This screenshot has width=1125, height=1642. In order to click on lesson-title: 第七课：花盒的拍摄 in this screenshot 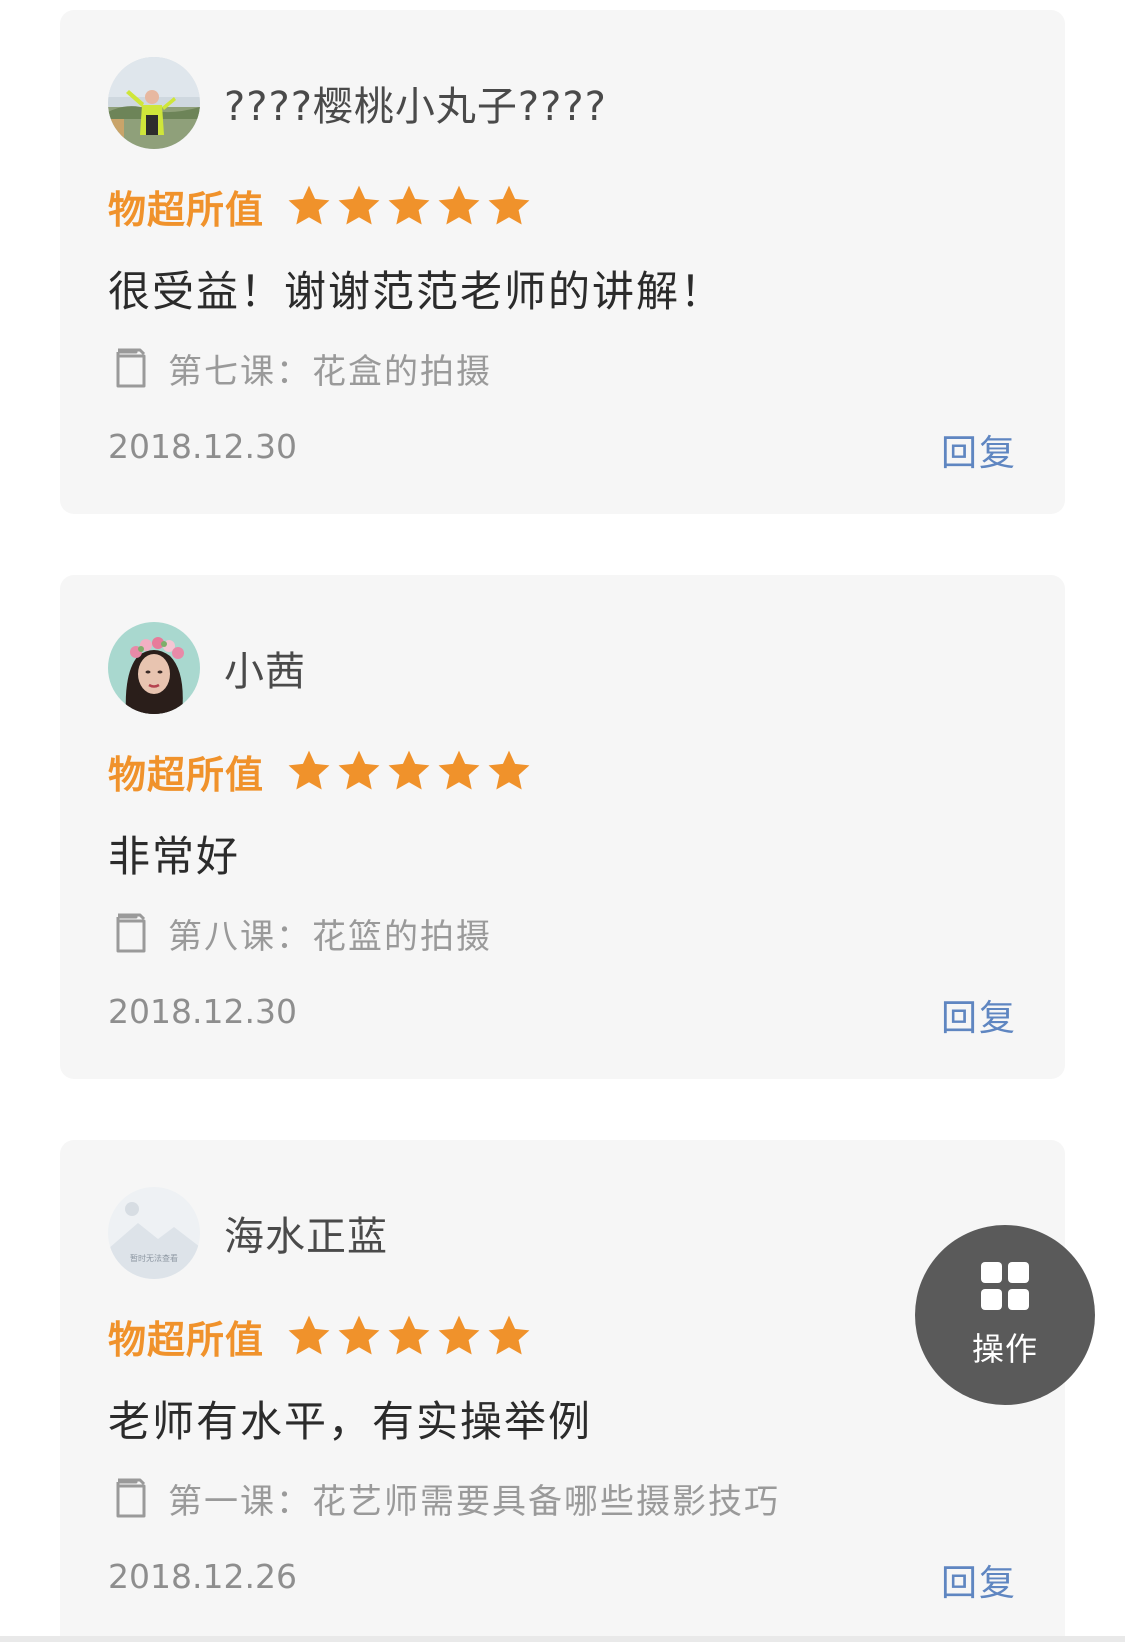, I will do `click(330, 371)`.